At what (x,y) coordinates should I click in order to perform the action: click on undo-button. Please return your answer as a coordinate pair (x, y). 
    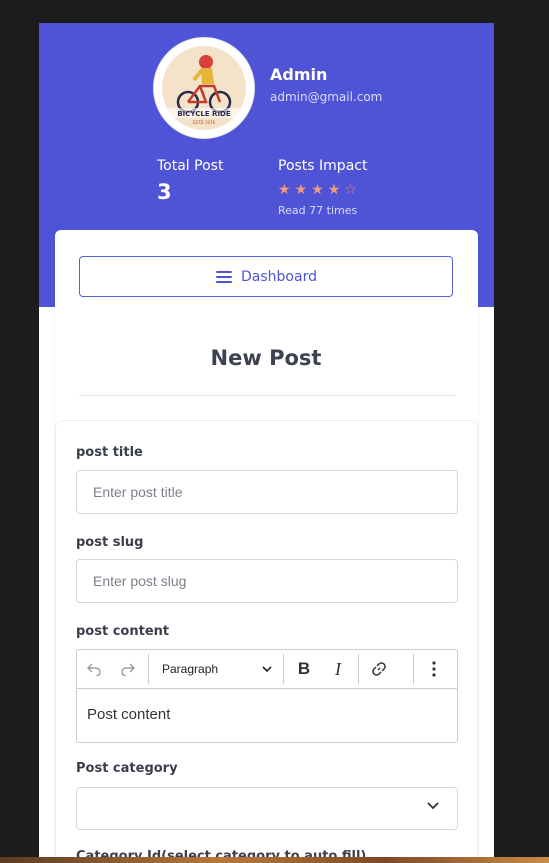
    Looking at the image, I should click on (94, 669).